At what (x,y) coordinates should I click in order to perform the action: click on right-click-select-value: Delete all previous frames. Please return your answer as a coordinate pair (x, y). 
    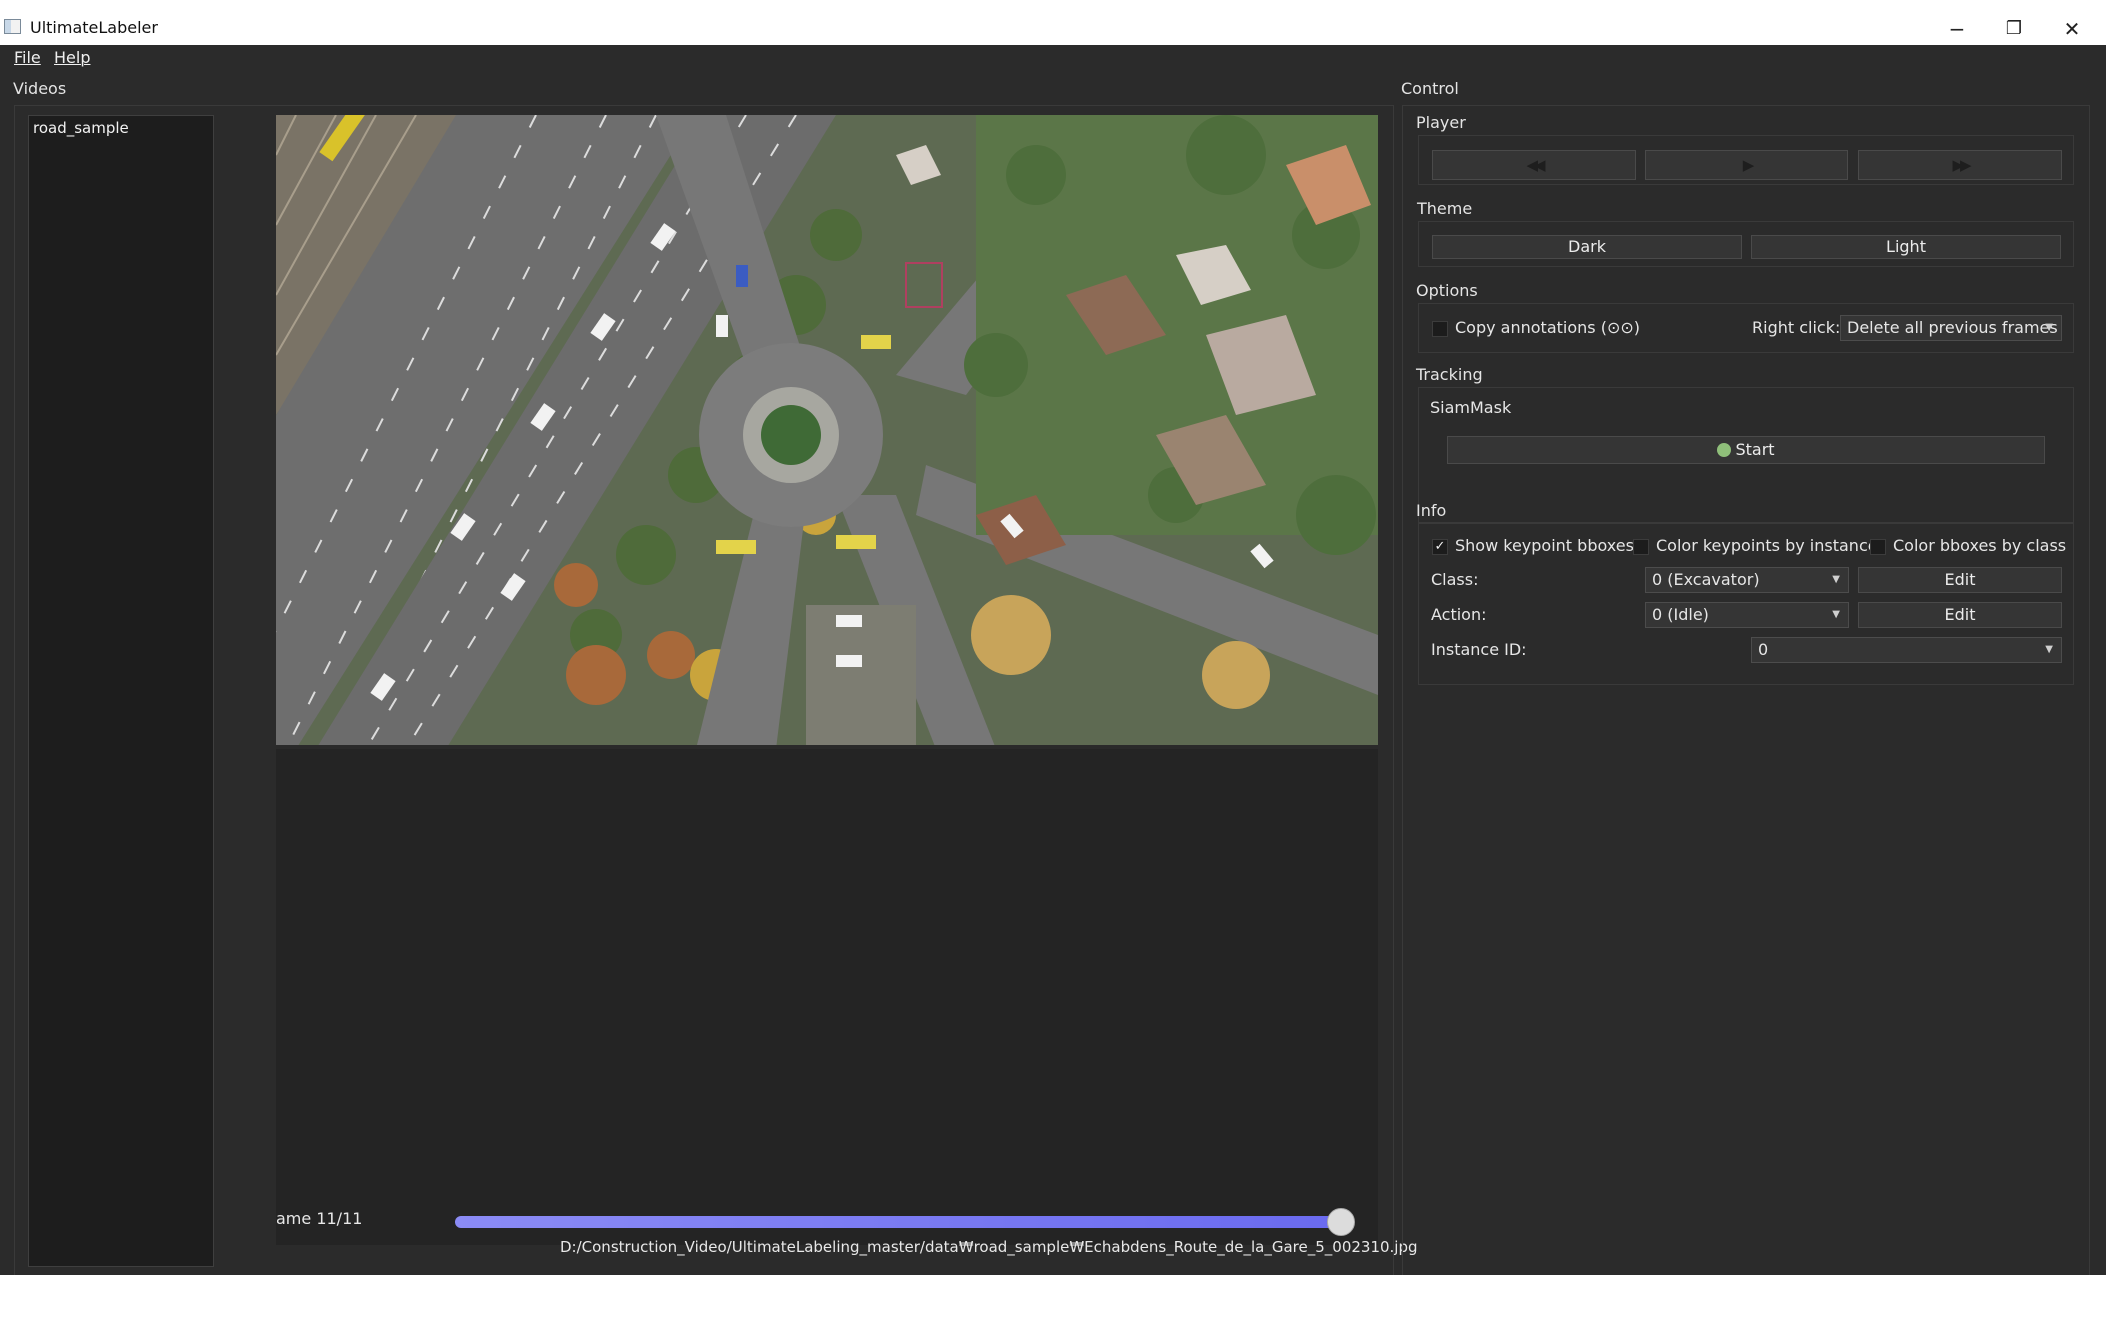
    Looking at the image, I should click on (1952, 327).